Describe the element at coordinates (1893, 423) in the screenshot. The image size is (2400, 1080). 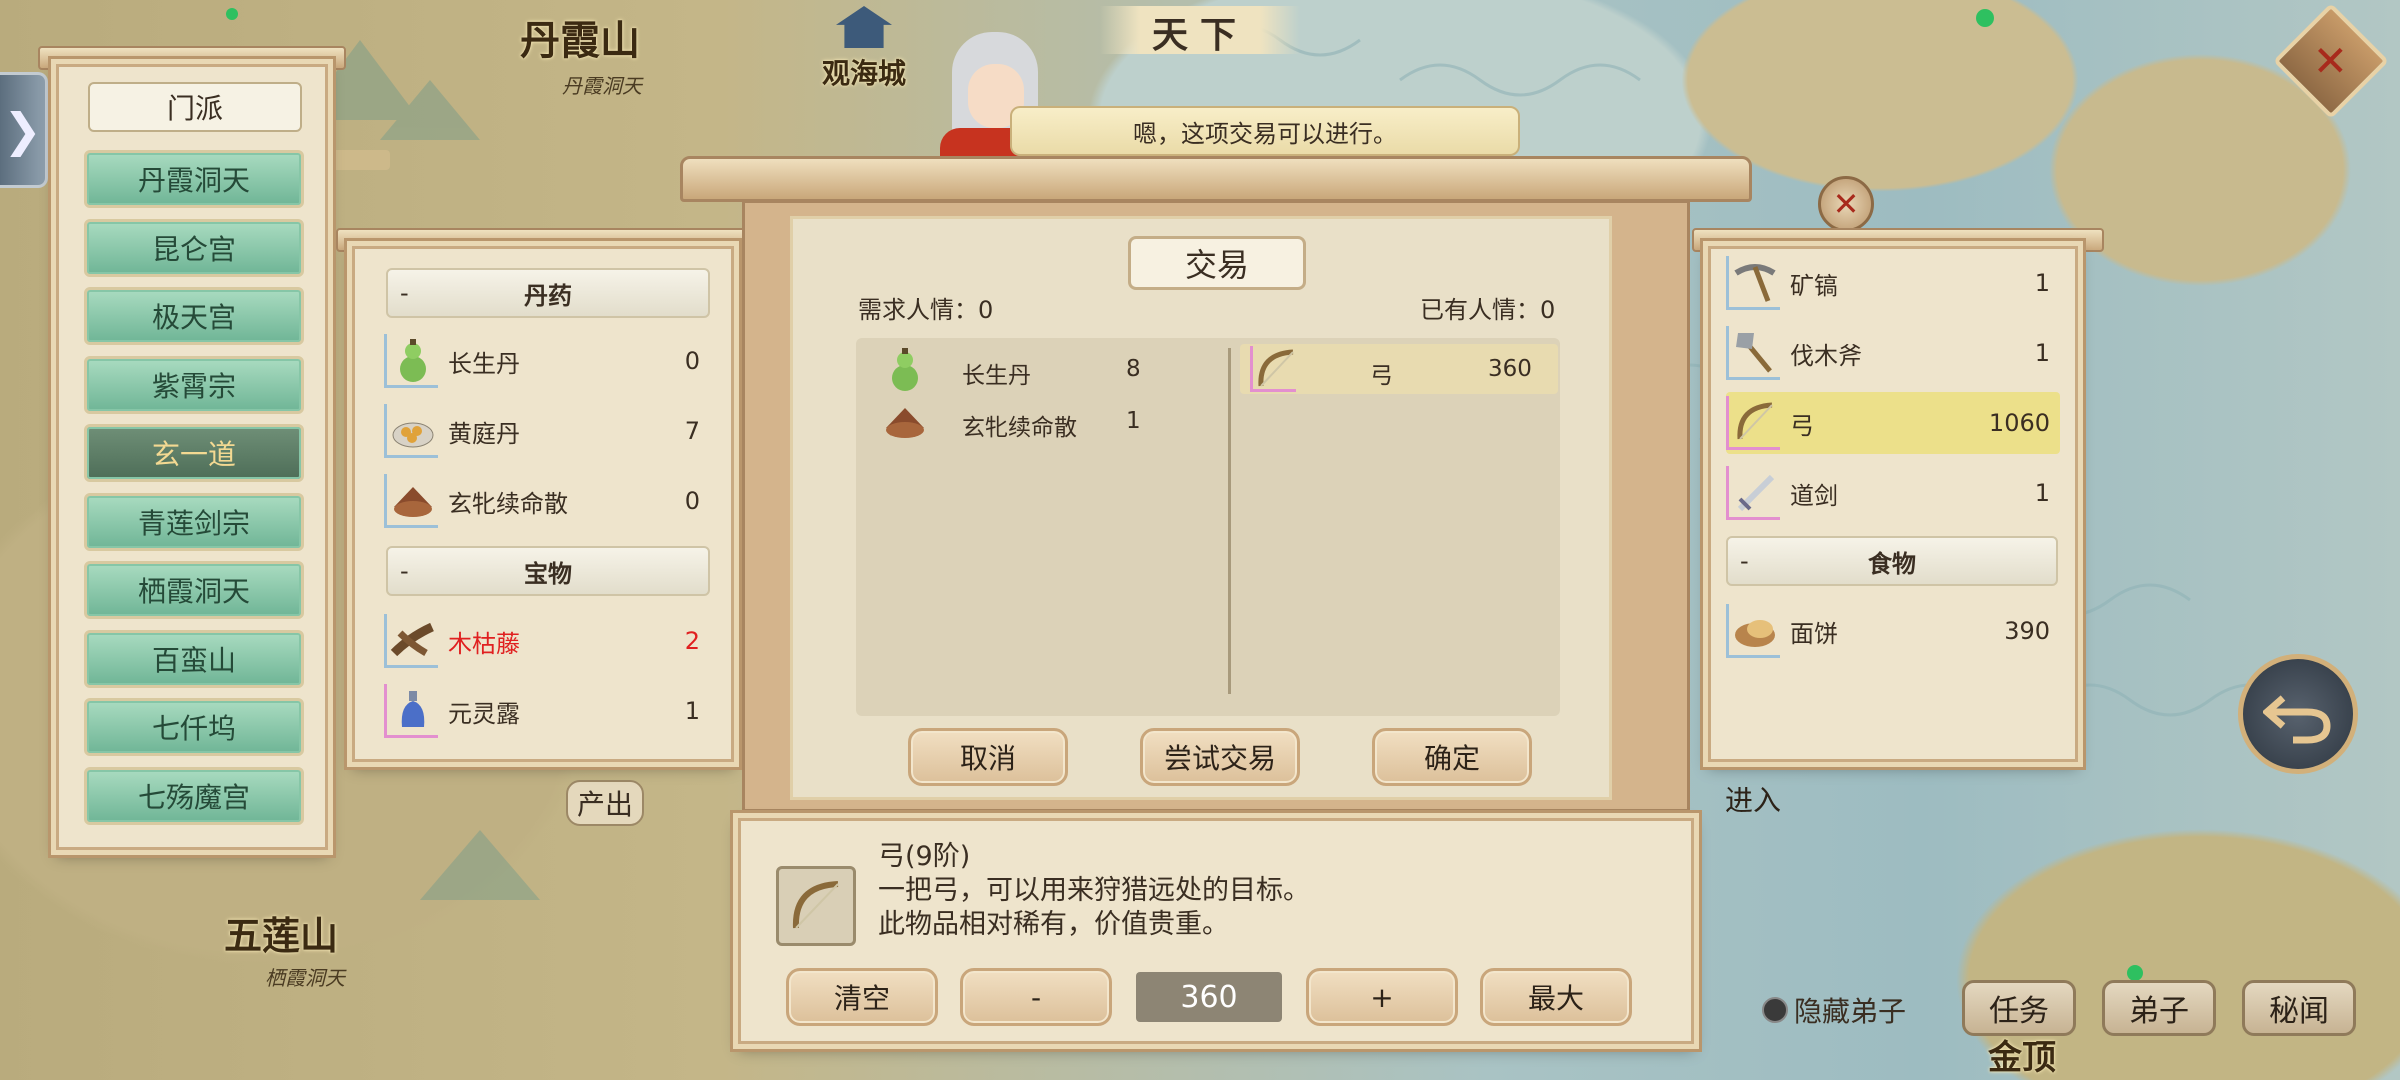
I see `inventory-item: 弓 1060` at that location.